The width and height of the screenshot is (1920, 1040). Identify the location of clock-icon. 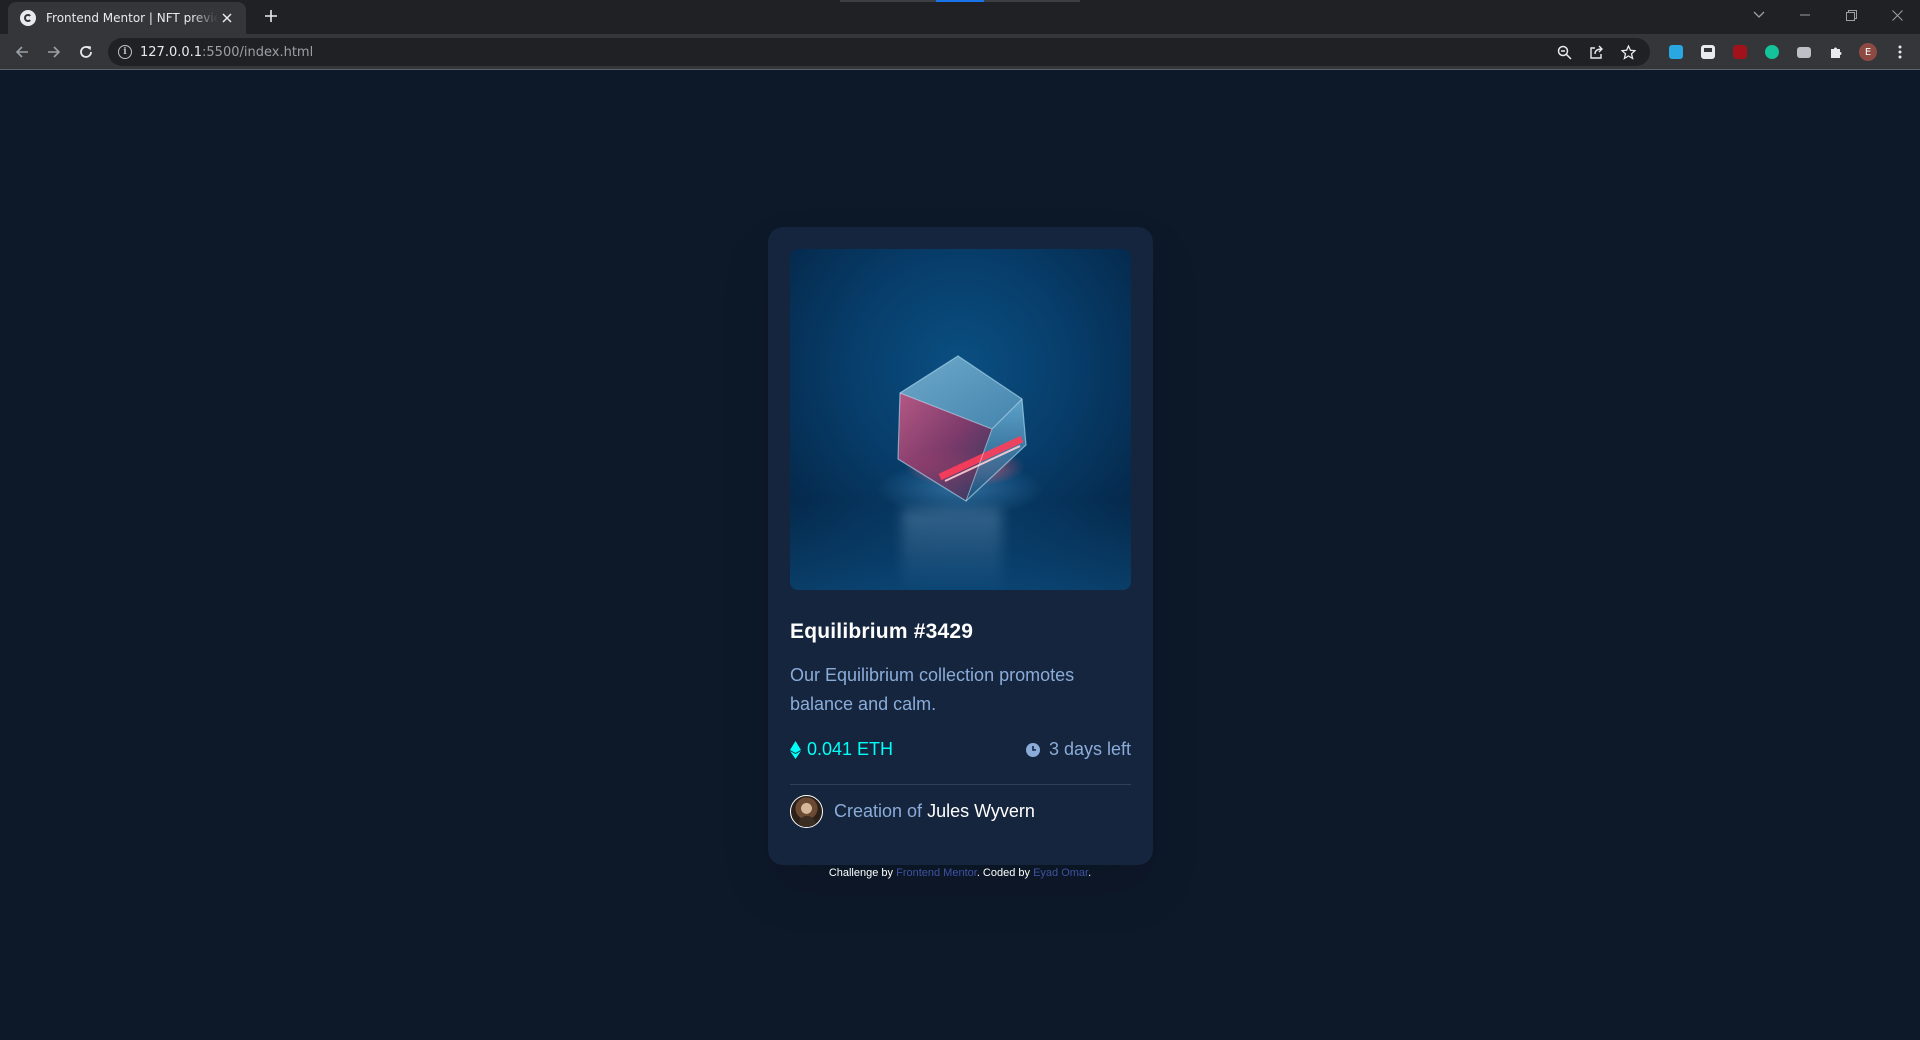
(1032, 749).